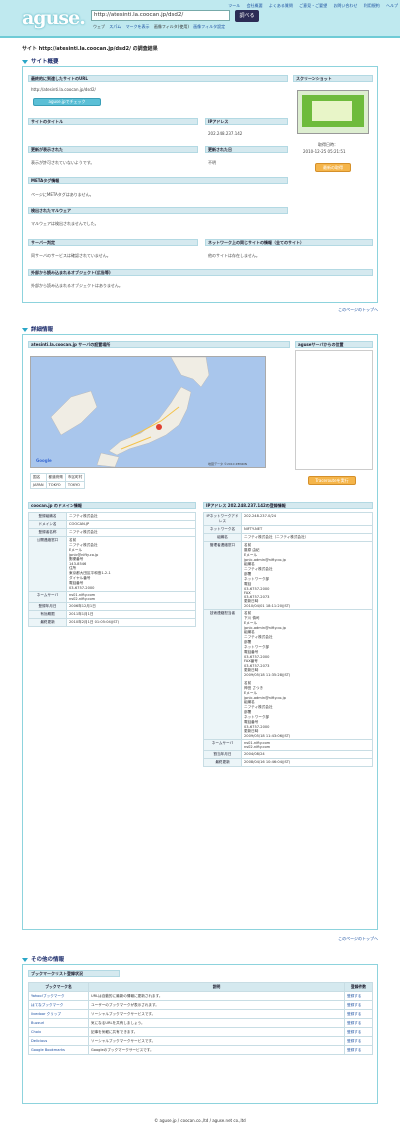  Describe the element at coordinates (99, 26) in the screenshot. I see `option-web: ウェブ` at that location.